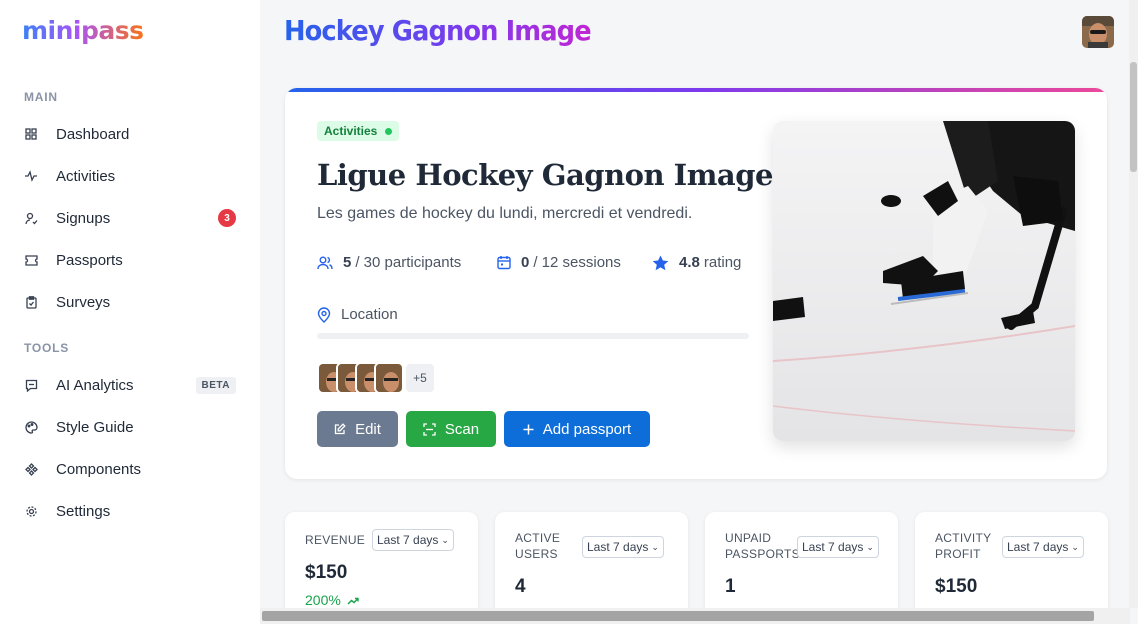  Describe the element at coordinates (533, 336) in the screenshot. I see `location-bar` at that location.